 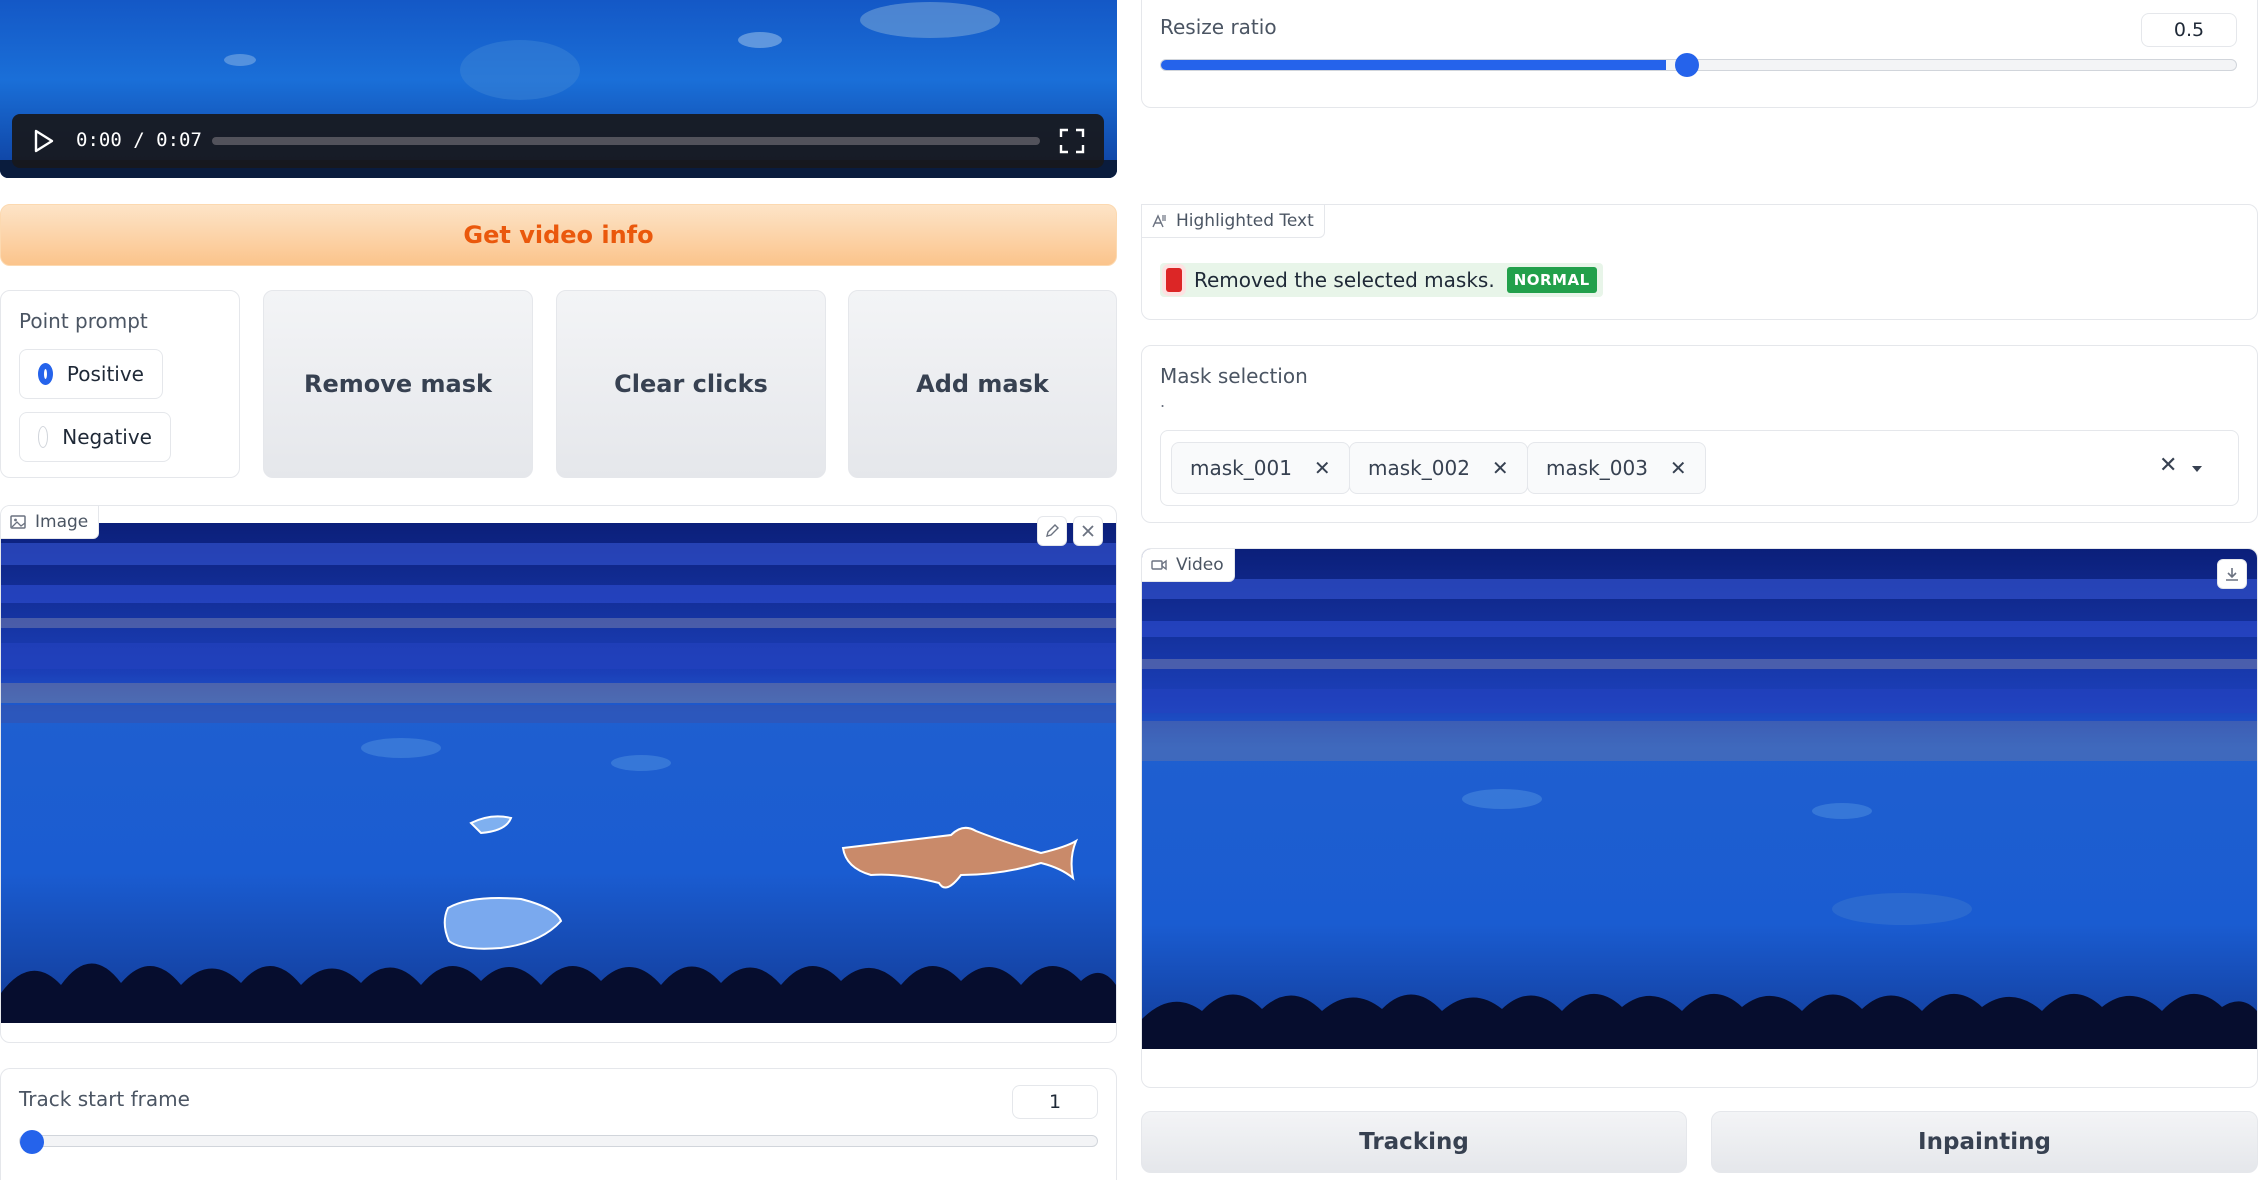 I want to click on image-tag-label: Image, so click(x=62, y=522).